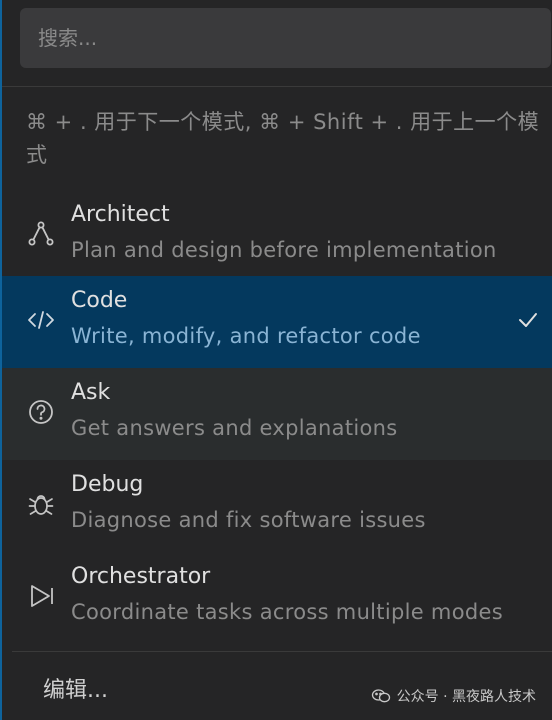 This screenshot has width=552, height=720. Describe the element at coordinates (287, 612) in the screenshot. I see `mode-description: Coordinate tasks across multiple modes` at that location.